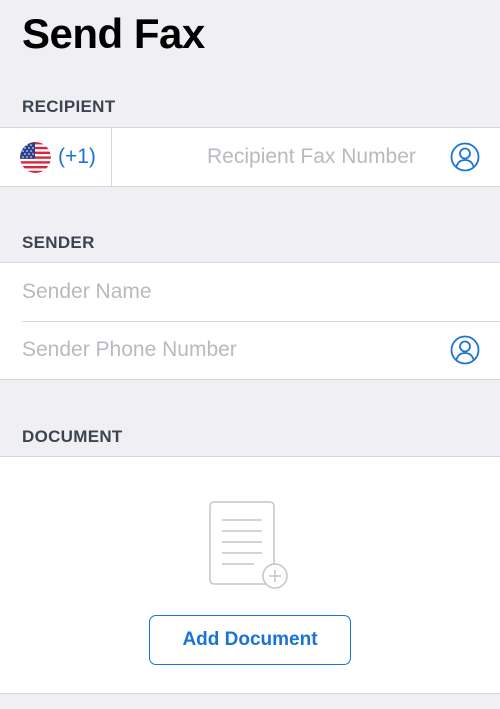  What do you see at coordinates (465, 157) in the screenshot?
I see `recipient-contact-icon` at bounding box center [465, 157].